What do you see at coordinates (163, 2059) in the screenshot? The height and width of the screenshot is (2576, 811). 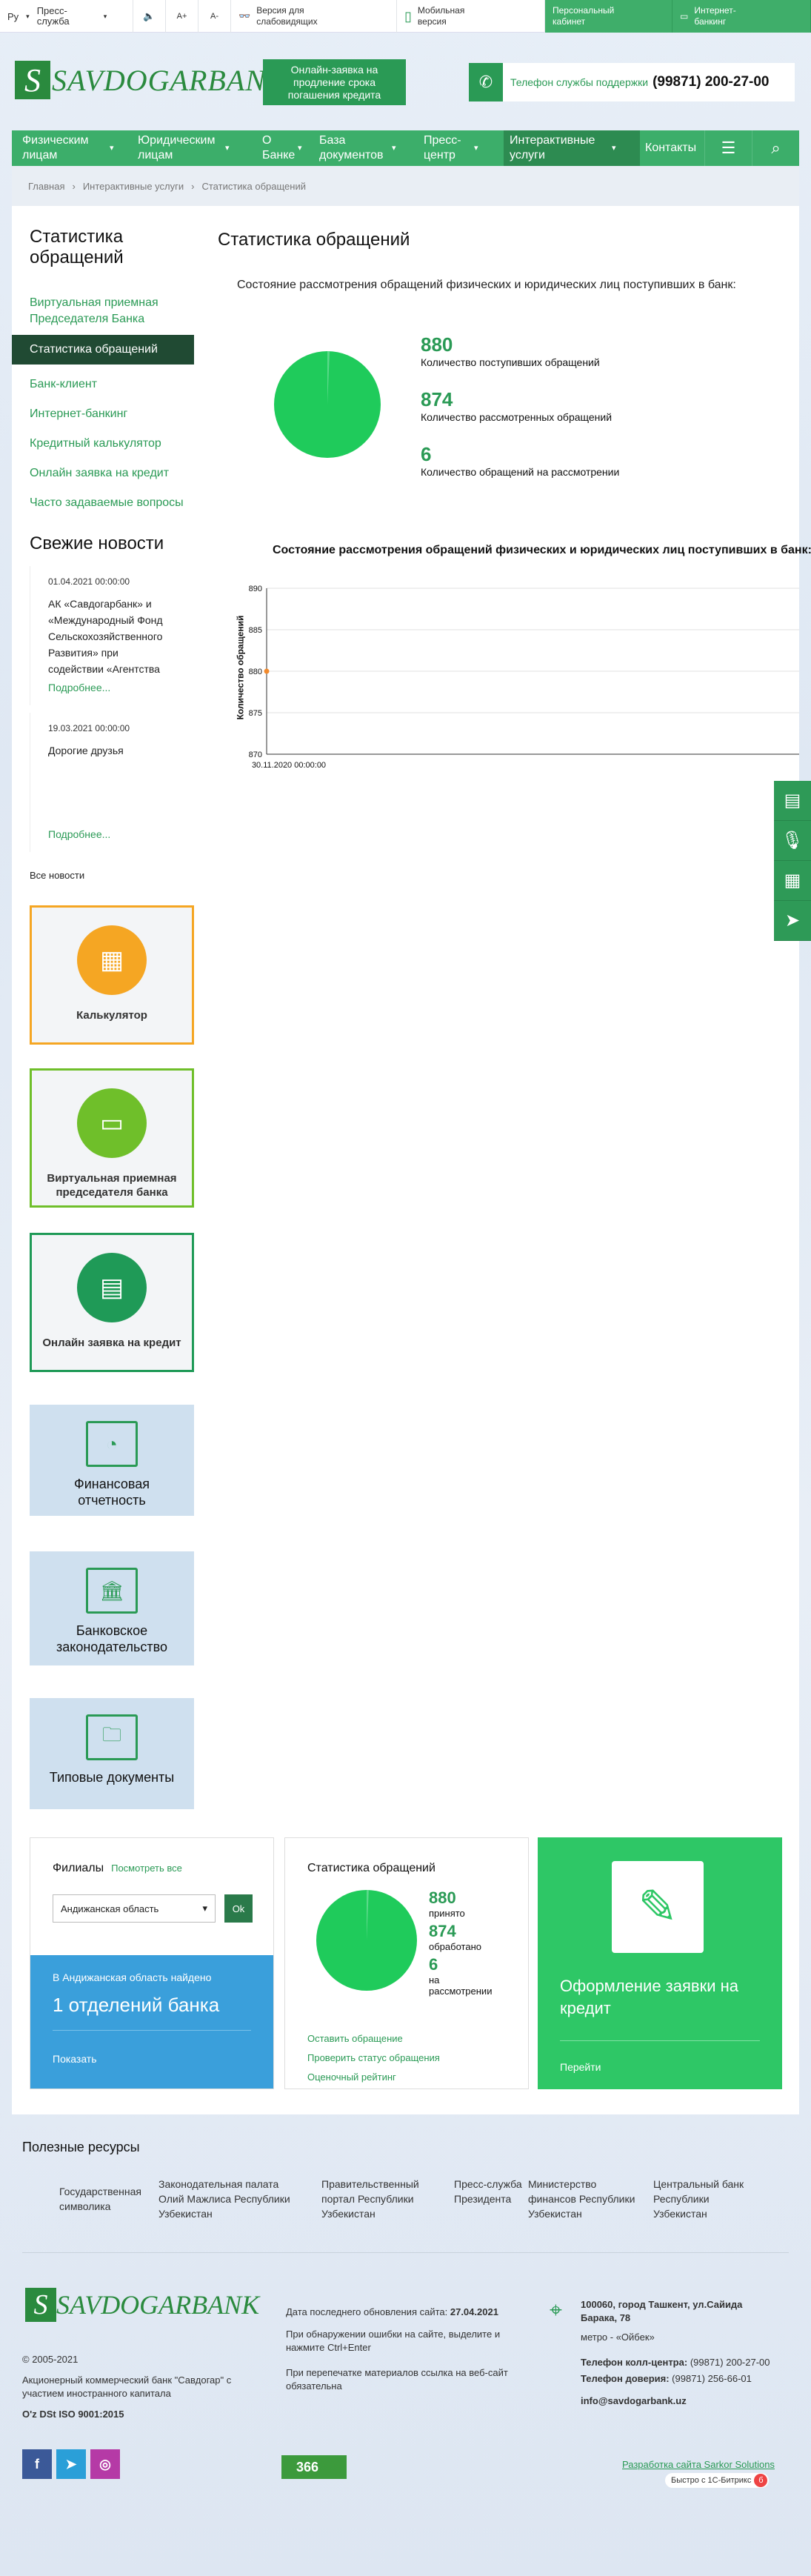 I see `branches-show-button: Показать` at bounding box center [163, 2059].